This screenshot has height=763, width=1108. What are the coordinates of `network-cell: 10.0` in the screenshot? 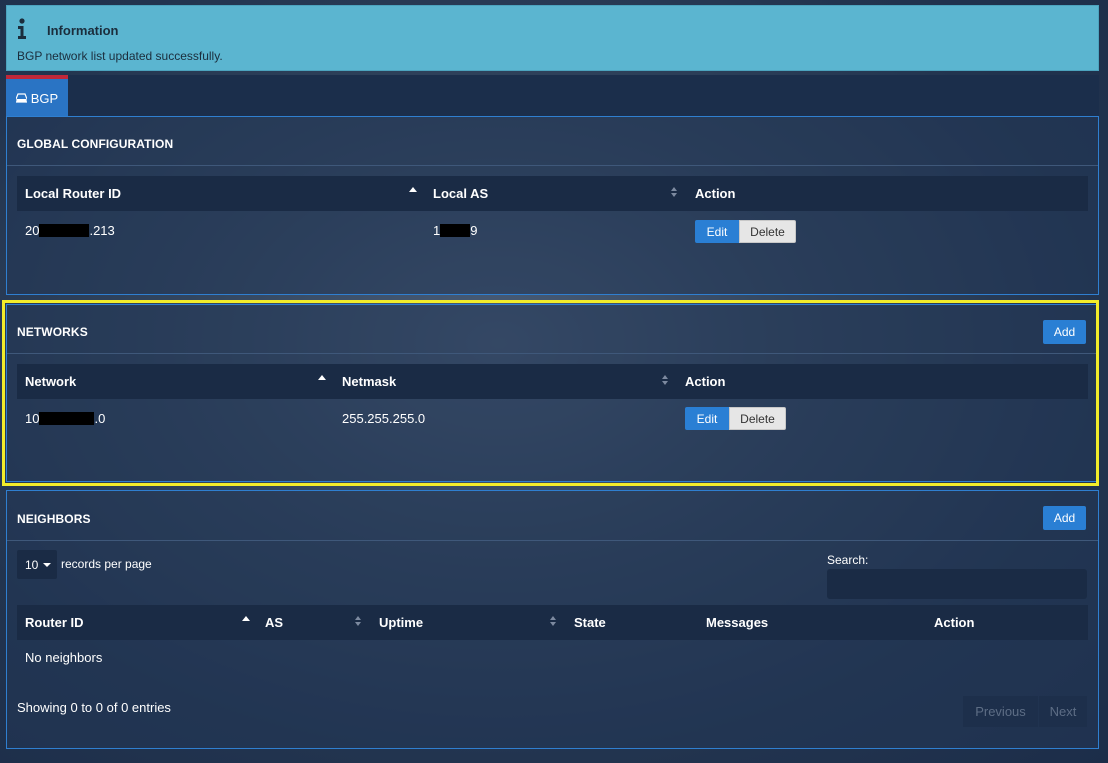 It's located at (65, 418).